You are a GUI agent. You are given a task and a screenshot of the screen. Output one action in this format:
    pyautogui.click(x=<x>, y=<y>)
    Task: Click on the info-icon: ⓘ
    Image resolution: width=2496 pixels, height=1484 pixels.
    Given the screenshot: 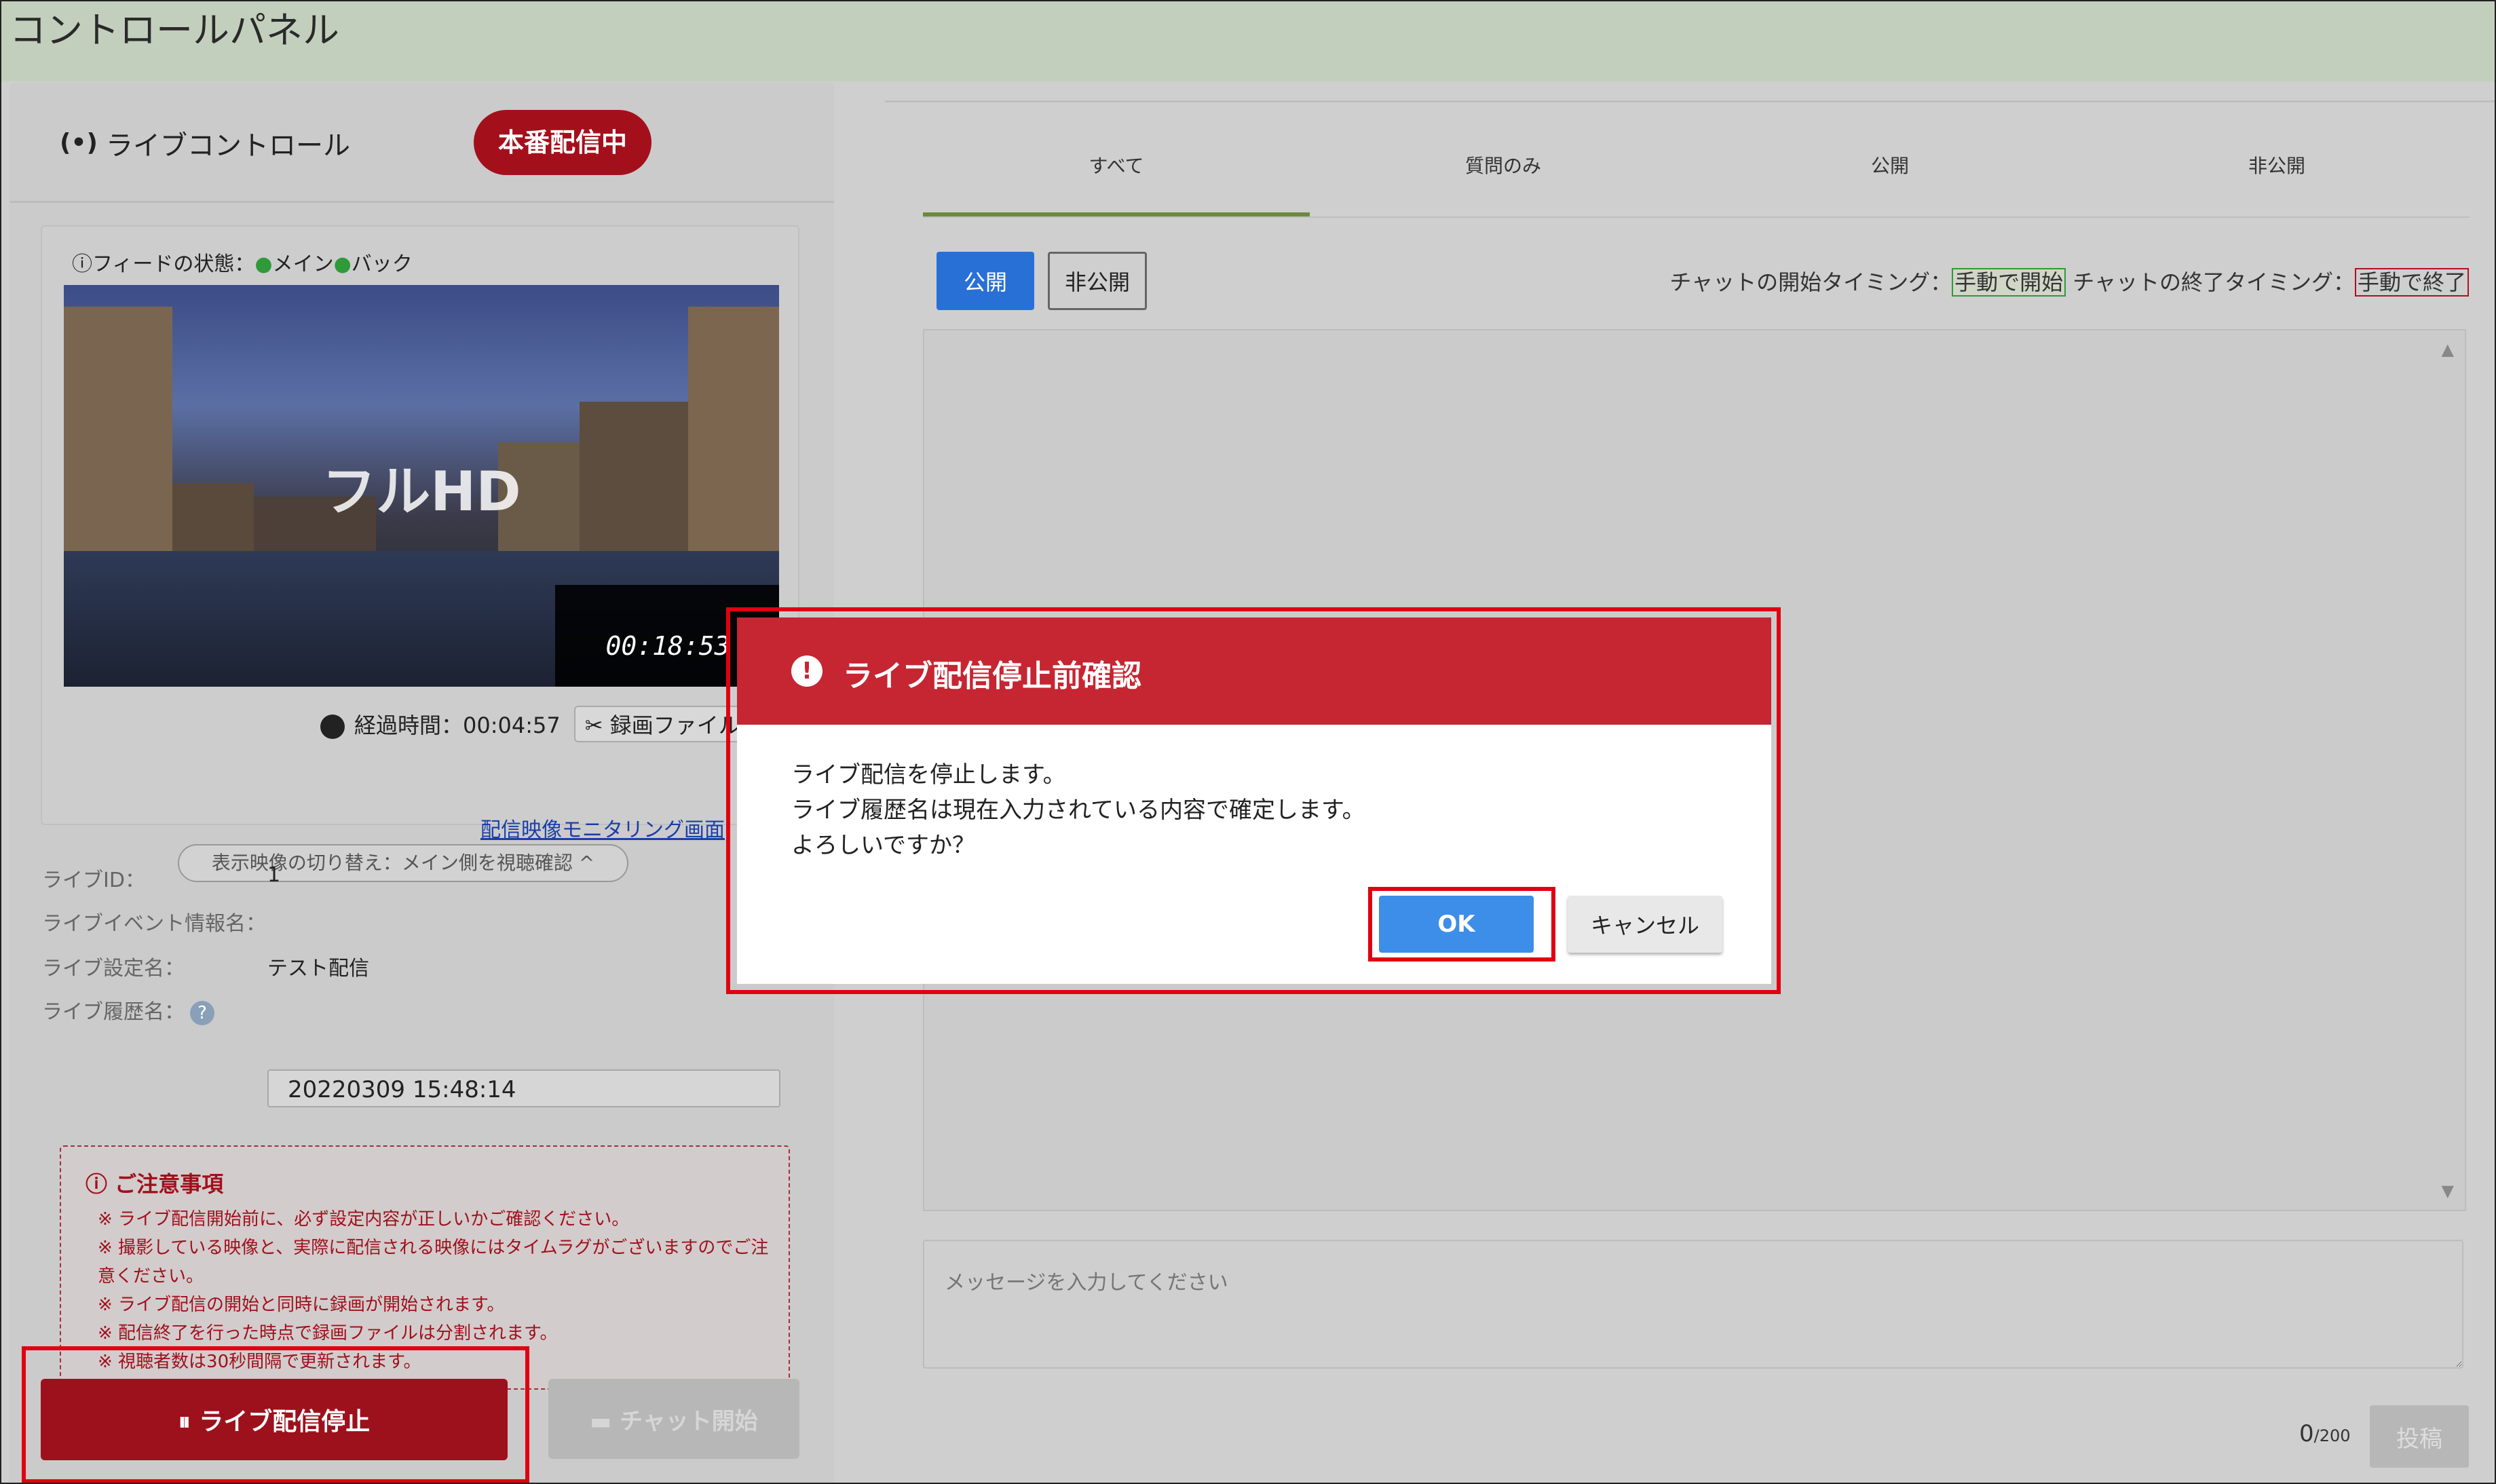 What is the action you would take?
    pyautogui.click(x=82, y=264)
    